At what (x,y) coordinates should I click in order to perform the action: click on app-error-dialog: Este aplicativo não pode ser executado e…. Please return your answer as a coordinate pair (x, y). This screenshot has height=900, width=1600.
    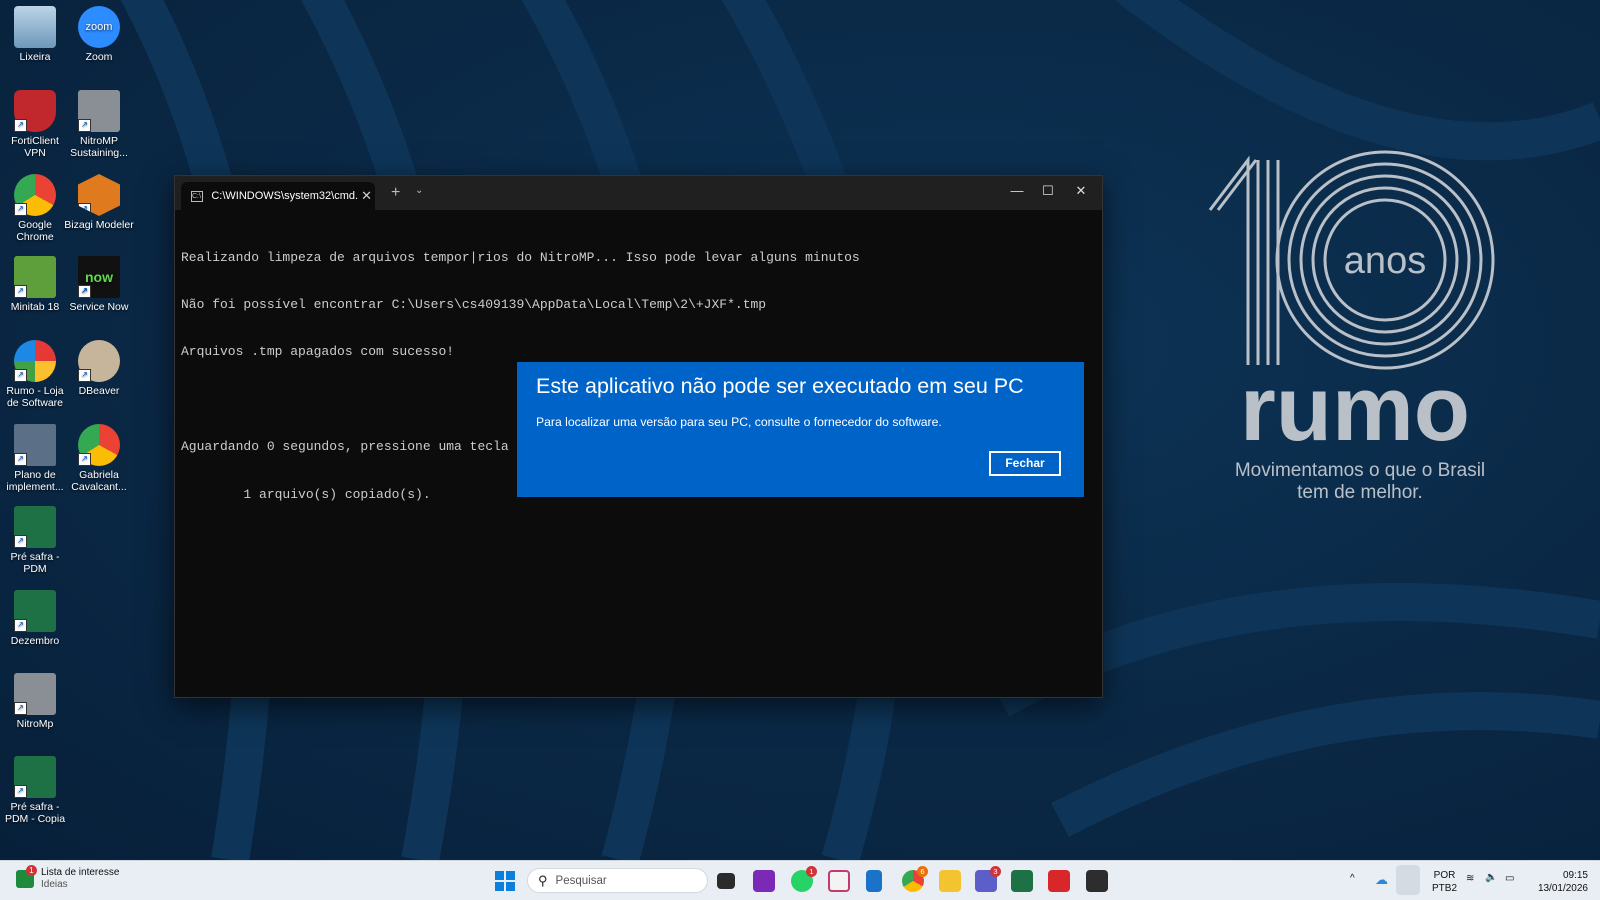
    Looking at the image, I should click on (800, 429).